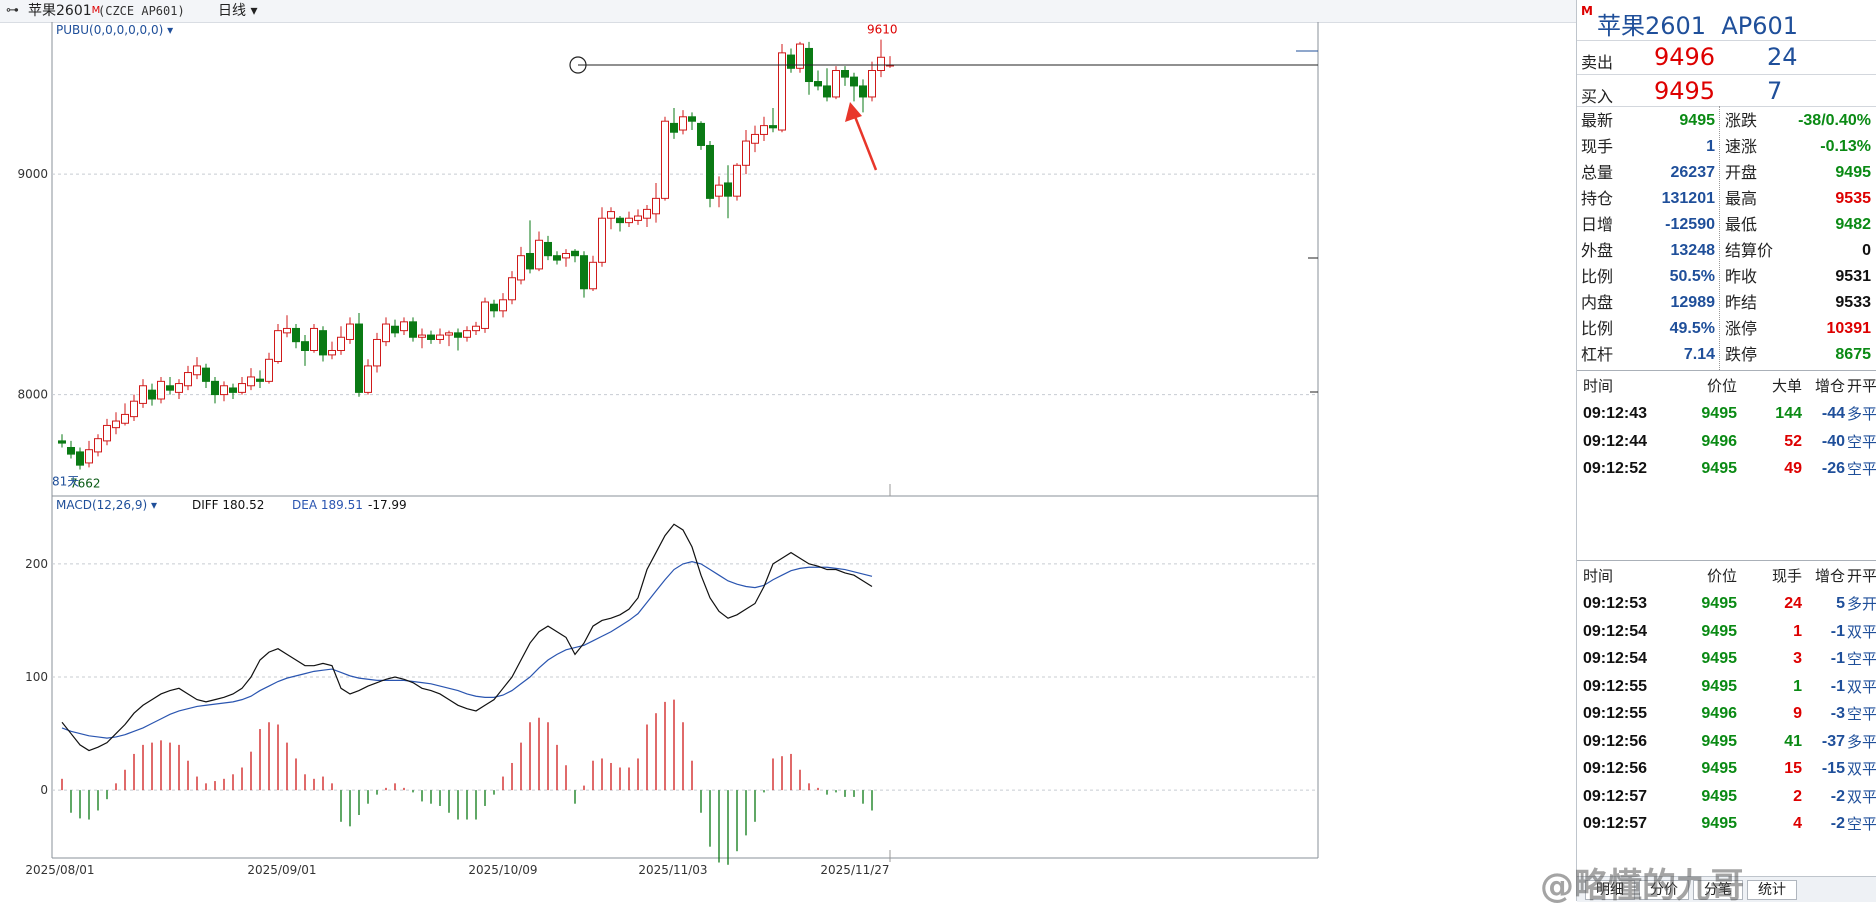 This screenshot has width=1876, height=907. Describe the element at coordinates (1646, 251) in the screenshot. I see `stat-5: 外盘 13248` at that location.